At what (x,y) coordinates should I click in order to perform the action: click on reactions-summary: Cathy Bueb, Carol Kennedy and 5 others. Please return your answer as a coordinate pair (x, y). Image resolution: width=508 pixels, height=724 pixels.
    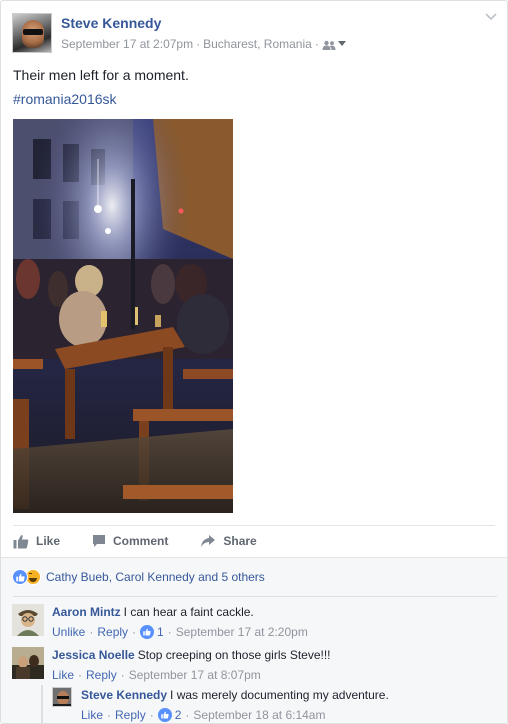
    Looking at the image, I should click on (138, 577).